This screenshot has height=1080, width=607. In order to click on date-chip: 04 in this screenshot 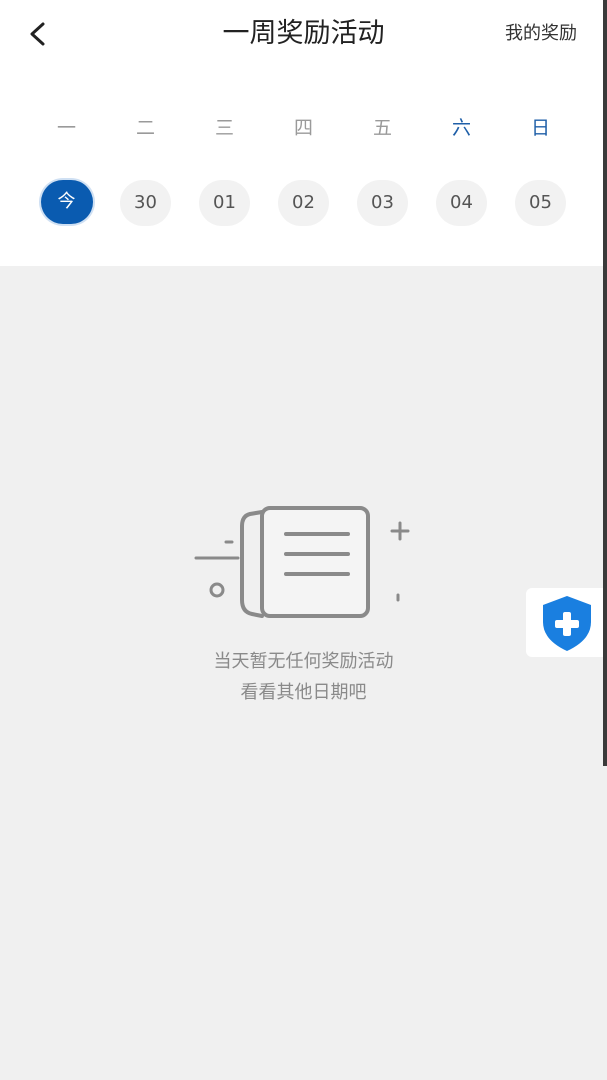, I will do `click(461, 203)`.